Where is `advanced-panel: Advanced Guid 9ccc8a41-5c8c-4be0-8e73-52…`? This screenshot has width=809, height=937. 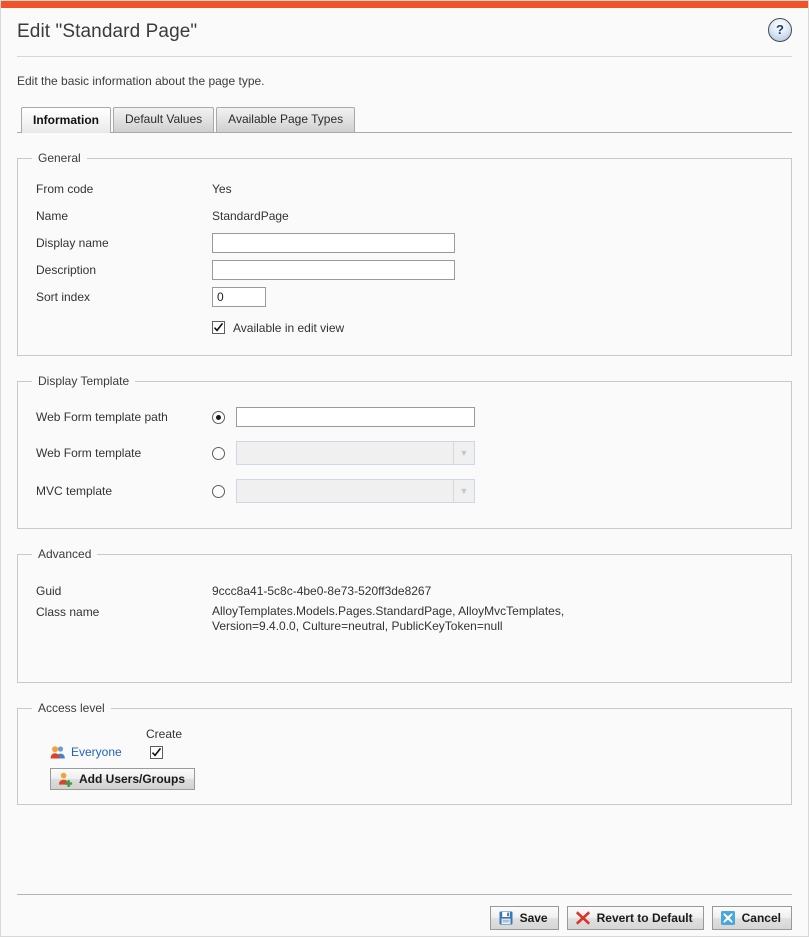
advanced-panel: Advanced Guid 9ccc8a41-5c8c-4be0-8e73-52… is located at coordinates (404, 615).